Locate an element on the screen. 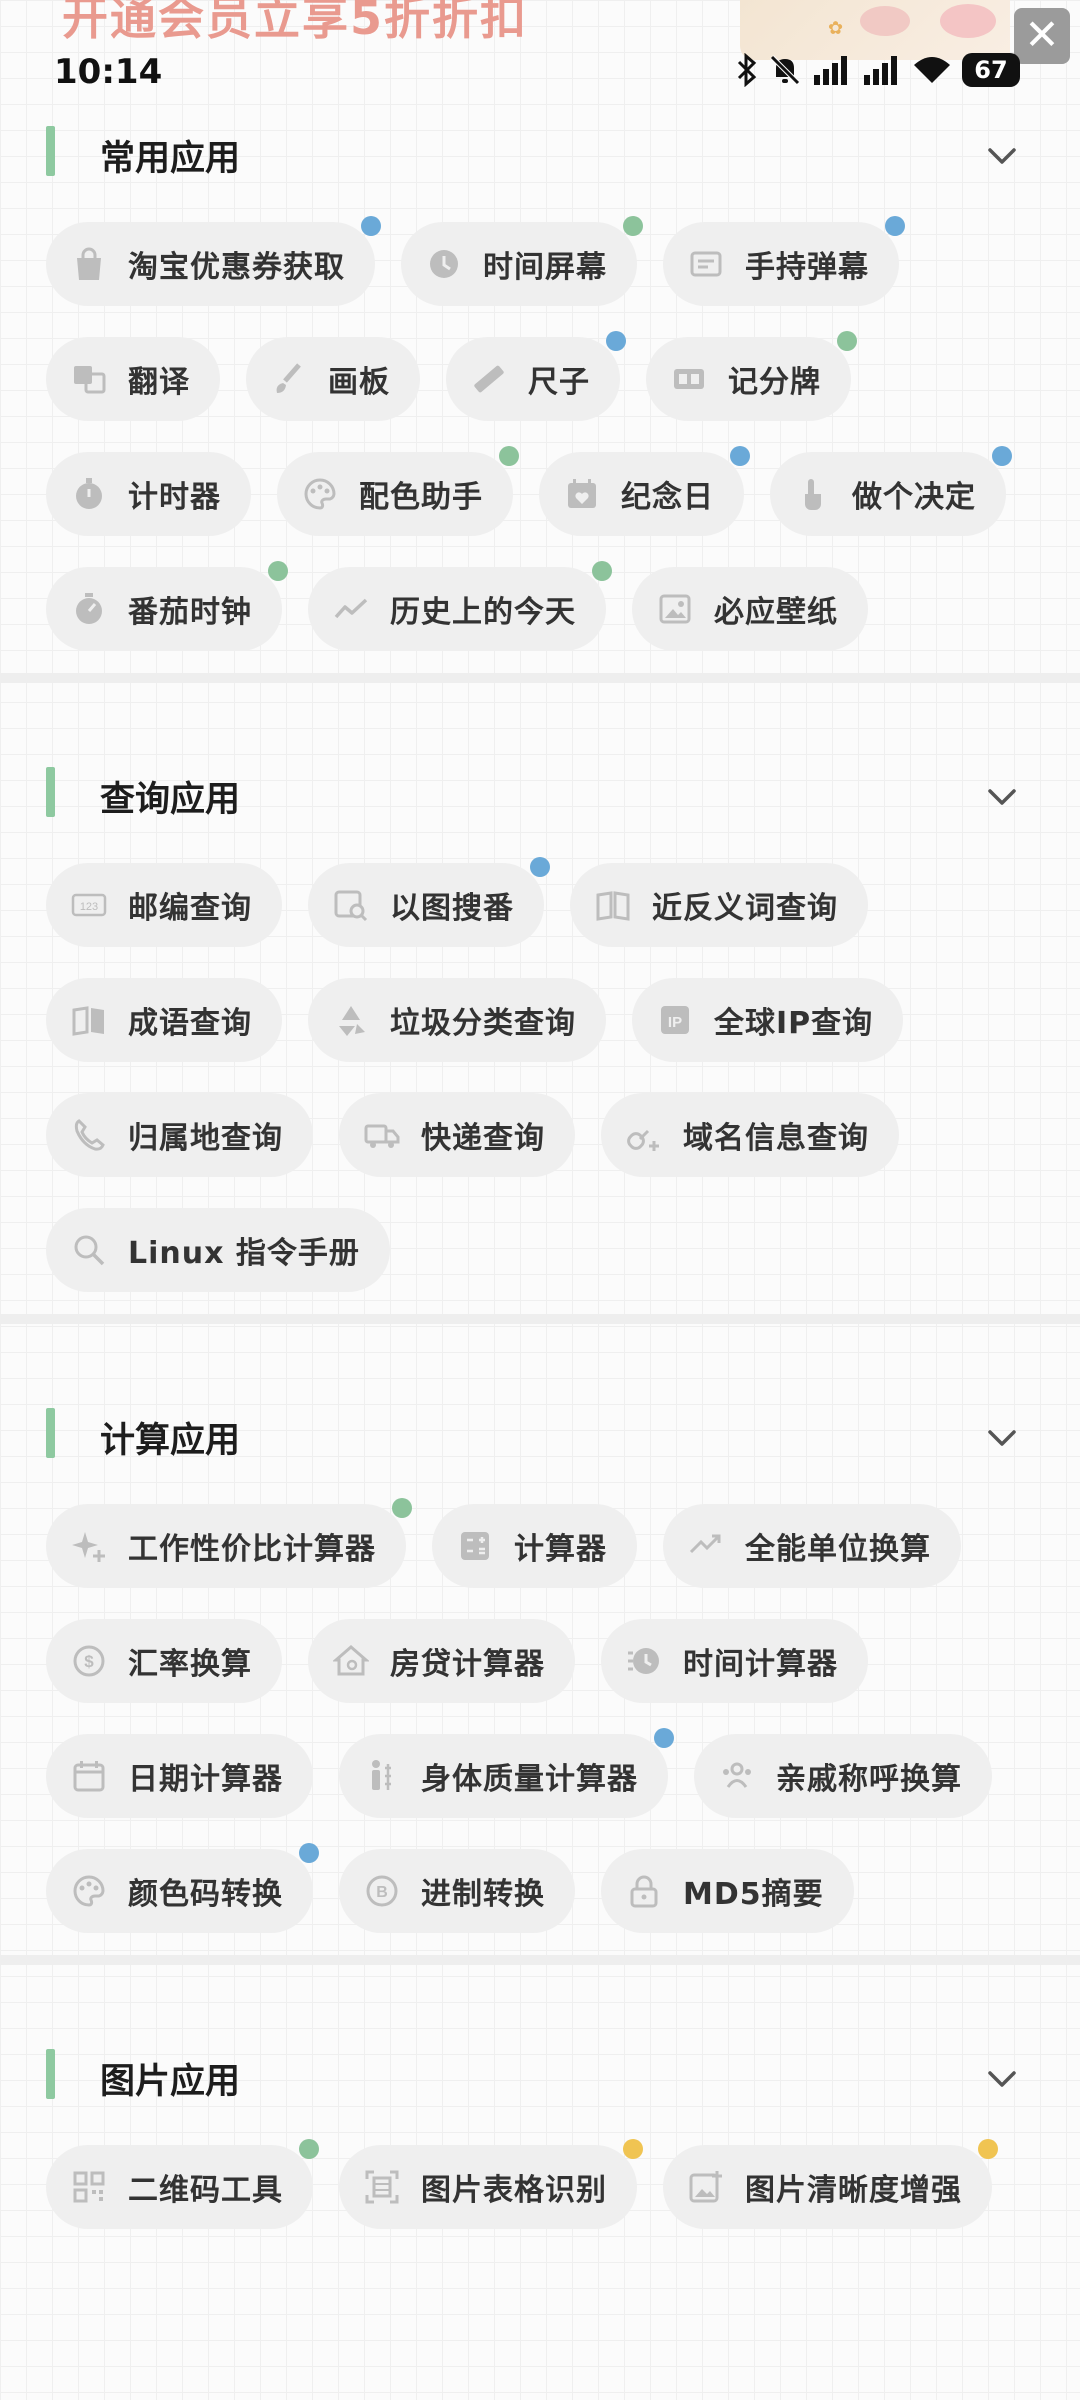 The width and height of the screenshot is (1080, 2400). app-chip-label: 颜色码转换 is located at coordinates (205, 1894).